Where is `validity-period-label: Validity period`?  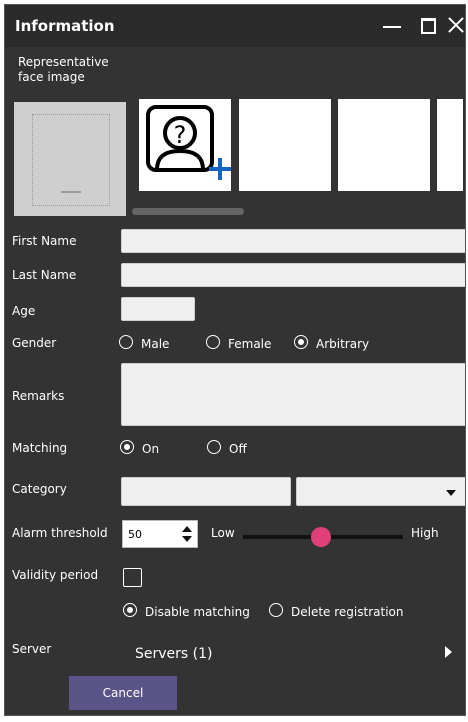
validity-period-label: Validity period is located at coordinates (55, 575).